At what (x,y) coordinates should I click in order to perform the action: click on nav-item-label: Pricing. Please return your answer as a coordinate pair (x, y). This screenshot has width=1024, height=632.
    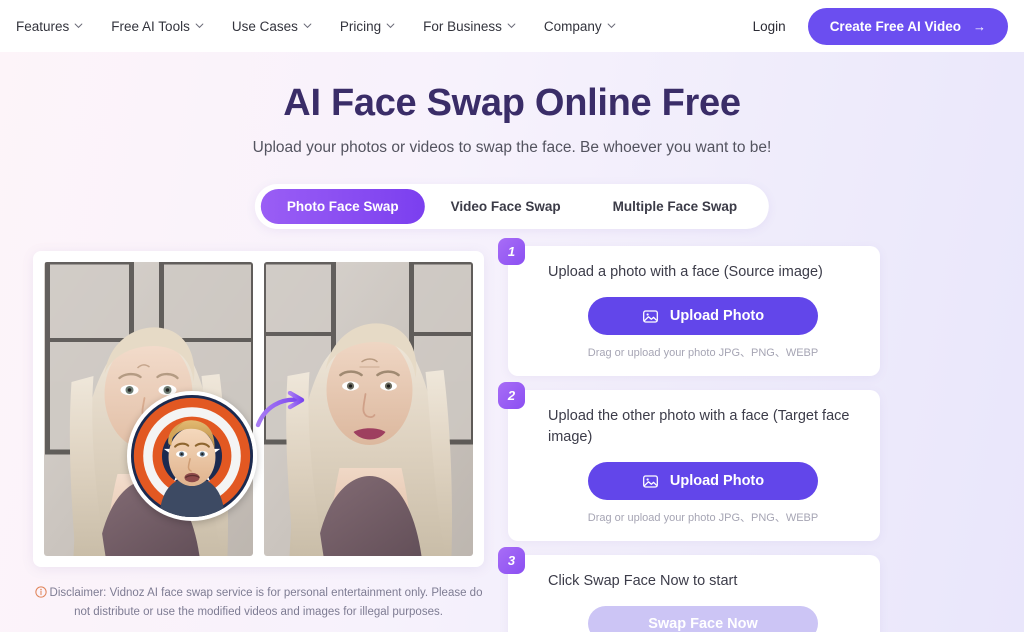
    Looking at the image, I should click on (360, 26).